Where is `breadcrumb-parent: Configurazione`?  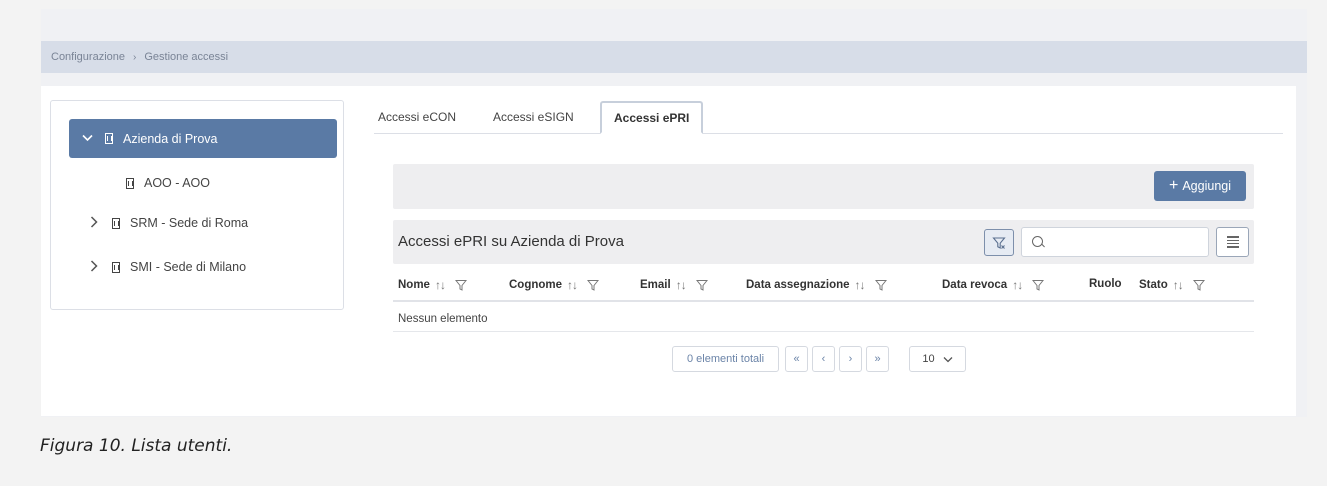
breadcrumb-parent: Configurazione is located at coordinates (88, 57).